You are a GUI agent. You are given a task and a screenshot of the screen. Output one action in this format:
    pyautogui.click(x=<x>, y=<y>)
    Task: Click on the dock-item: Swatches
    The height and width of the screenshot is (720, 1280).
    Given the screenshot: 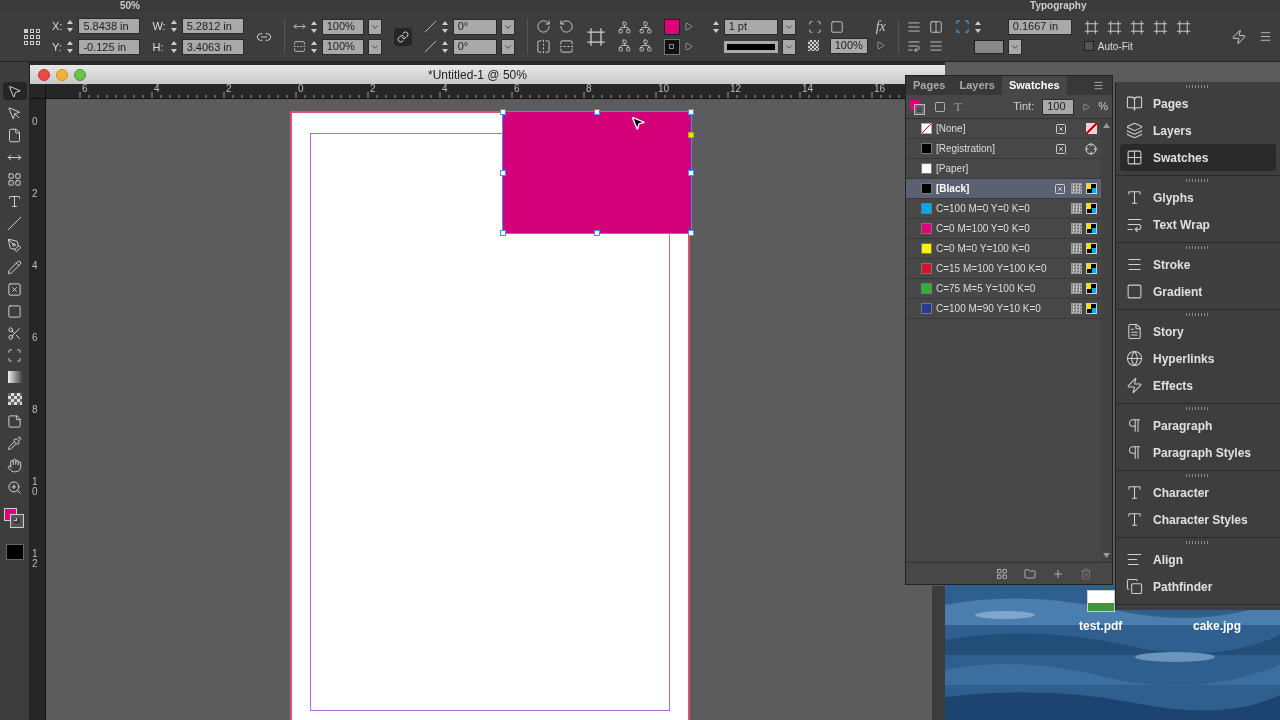 What is the action you would take?
    pyautogui.click(x=1198, y=157)
    